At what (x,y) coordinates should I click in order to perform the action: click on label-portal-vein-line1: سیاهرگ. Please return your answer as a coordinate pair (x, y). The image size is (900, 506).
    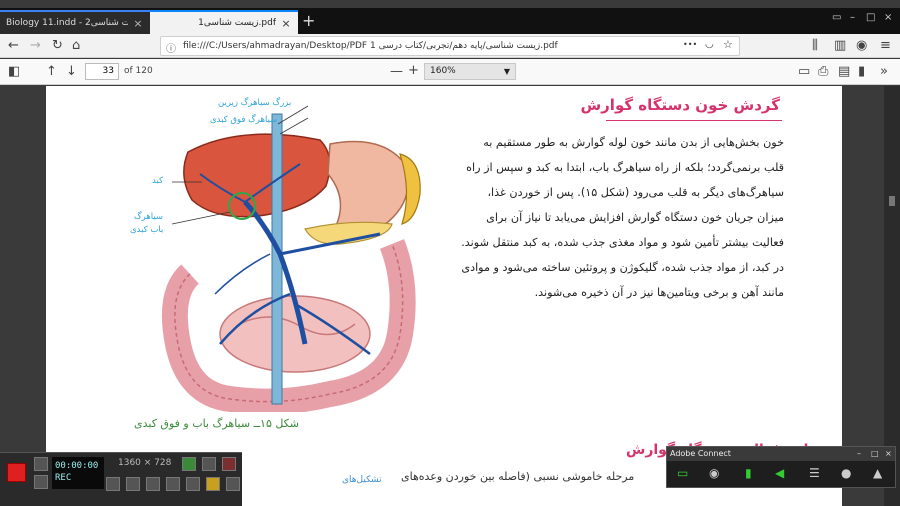
    Looking at the image, I should click on (149, 217).